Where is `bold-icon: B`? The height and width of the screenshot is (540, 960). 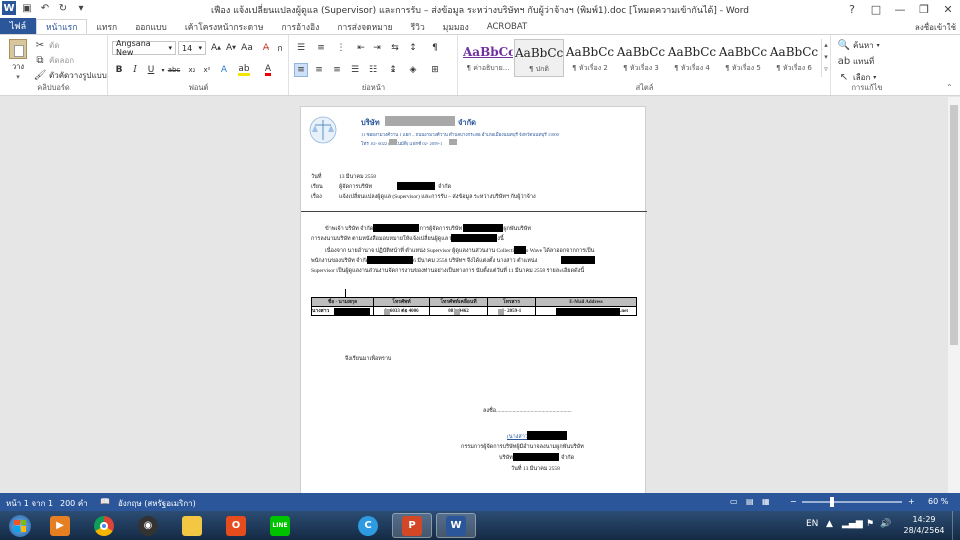 bold-icon: B is located at coordinates (119, 70).